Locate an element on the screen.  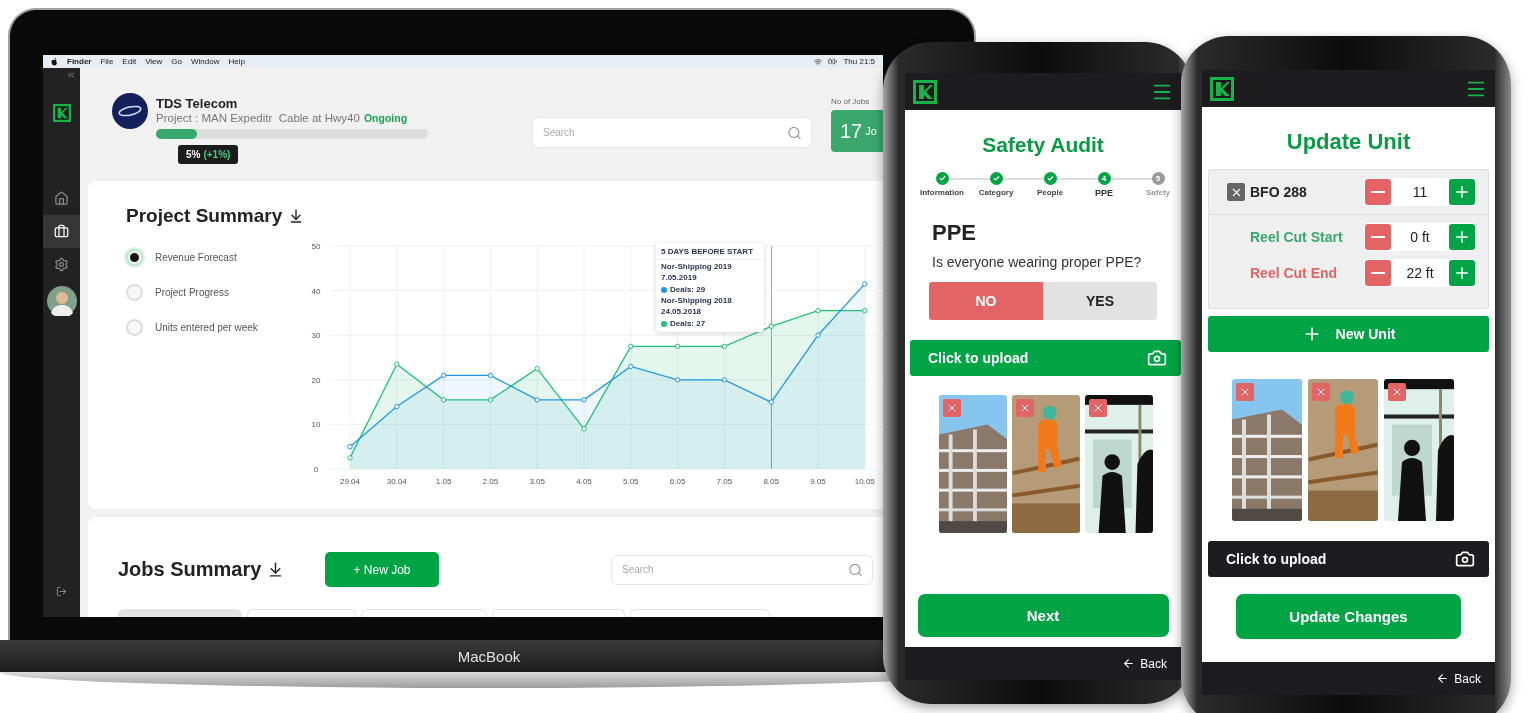
option-label: Project Progress is located at coordinates (192, 292).